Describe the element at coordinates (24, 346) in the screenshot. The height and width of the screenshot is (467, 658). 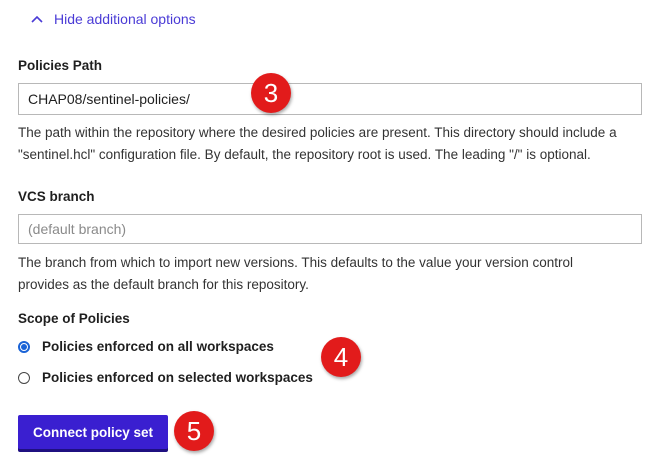
I see `radio-all-workspaces` at that location.